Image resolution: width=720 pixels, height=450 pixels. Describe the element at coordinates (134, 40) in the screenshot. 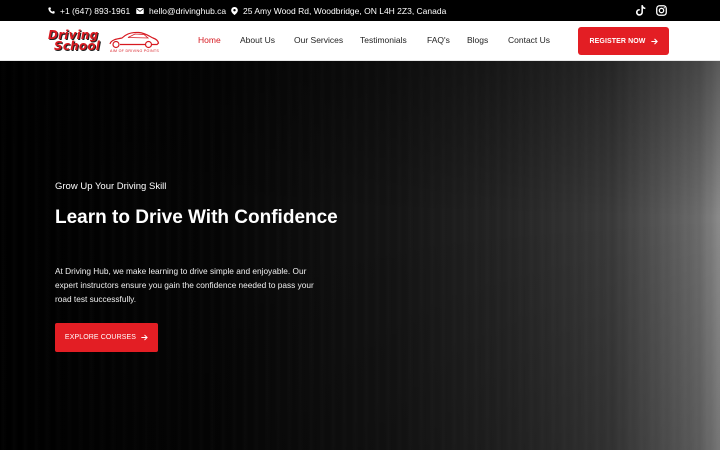

I see `car-outline-icon` at that location.